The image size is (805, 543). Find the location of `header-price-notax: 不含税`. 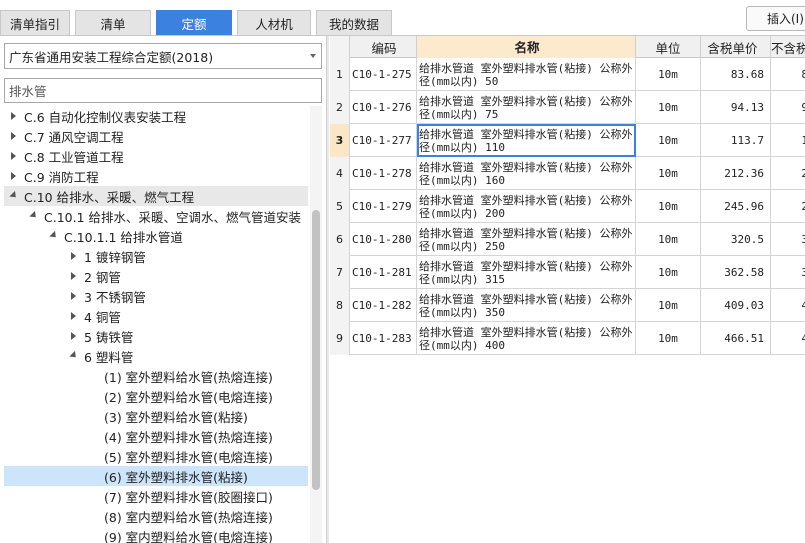

header-price-notax: 不含税 is located at coordinates (788, 47).